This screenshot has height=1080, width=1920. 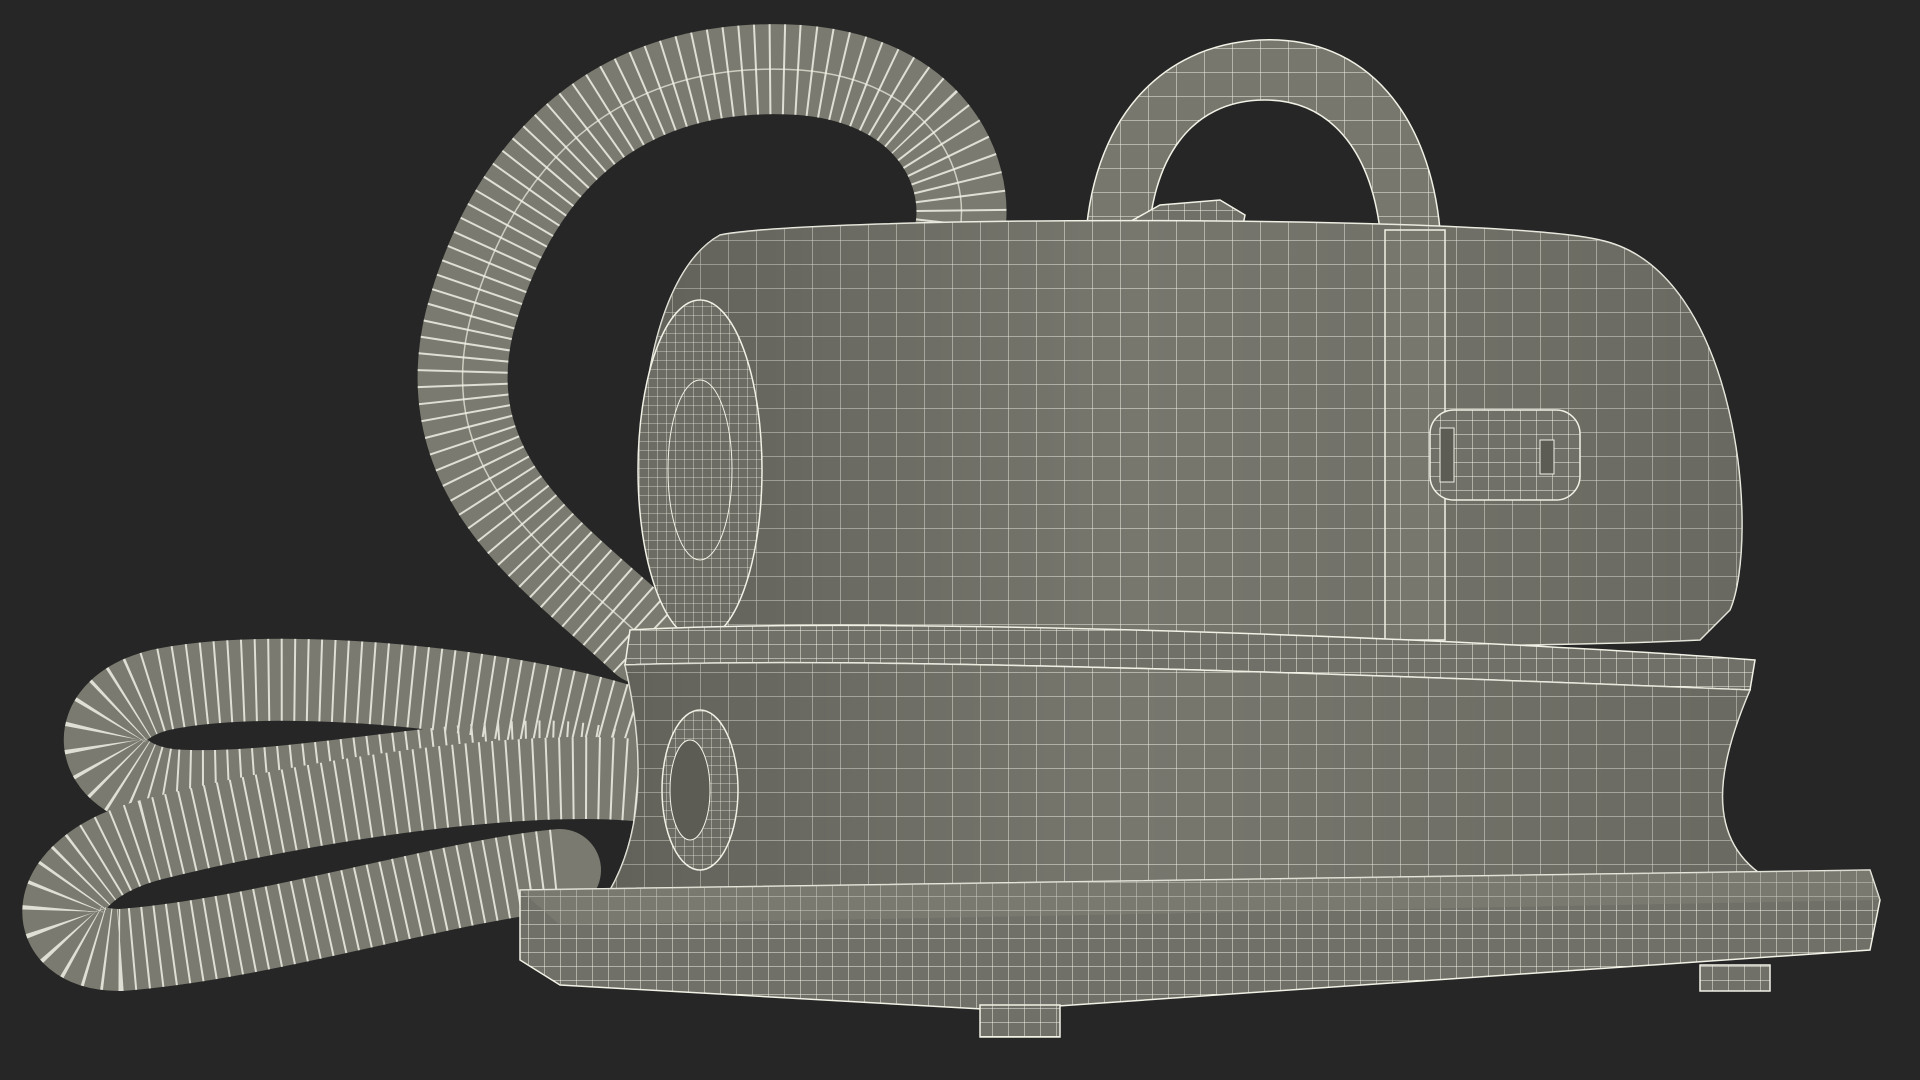 What do you see at coordinates (1200, 940) in the screenshot?
I see `base-plate` at bounding box center [1200, 940].